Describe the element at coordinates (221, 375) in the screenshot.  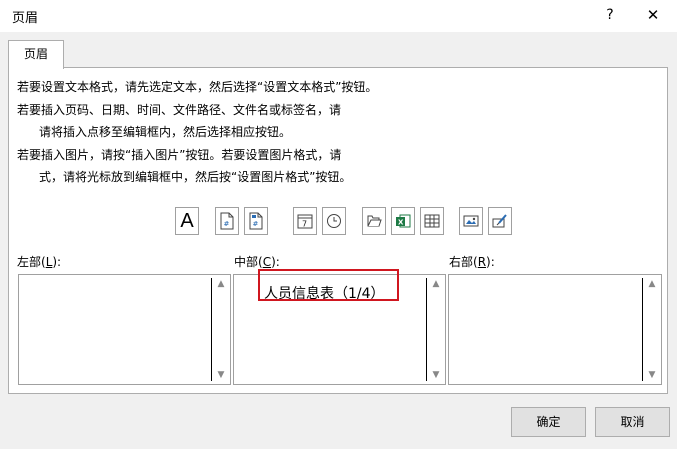
I see `left-scroll-down-icon: ▼` at that location.